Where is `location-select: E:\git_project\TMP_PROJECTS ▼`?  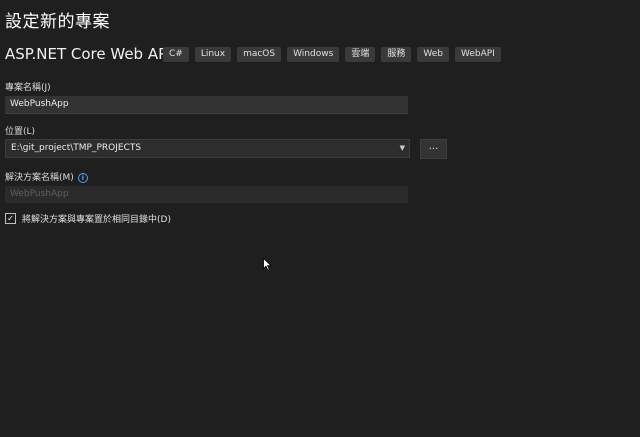 location-select: E:\git_project\TMP_PROJECTS ▼ is located at coordinates (207, 148).